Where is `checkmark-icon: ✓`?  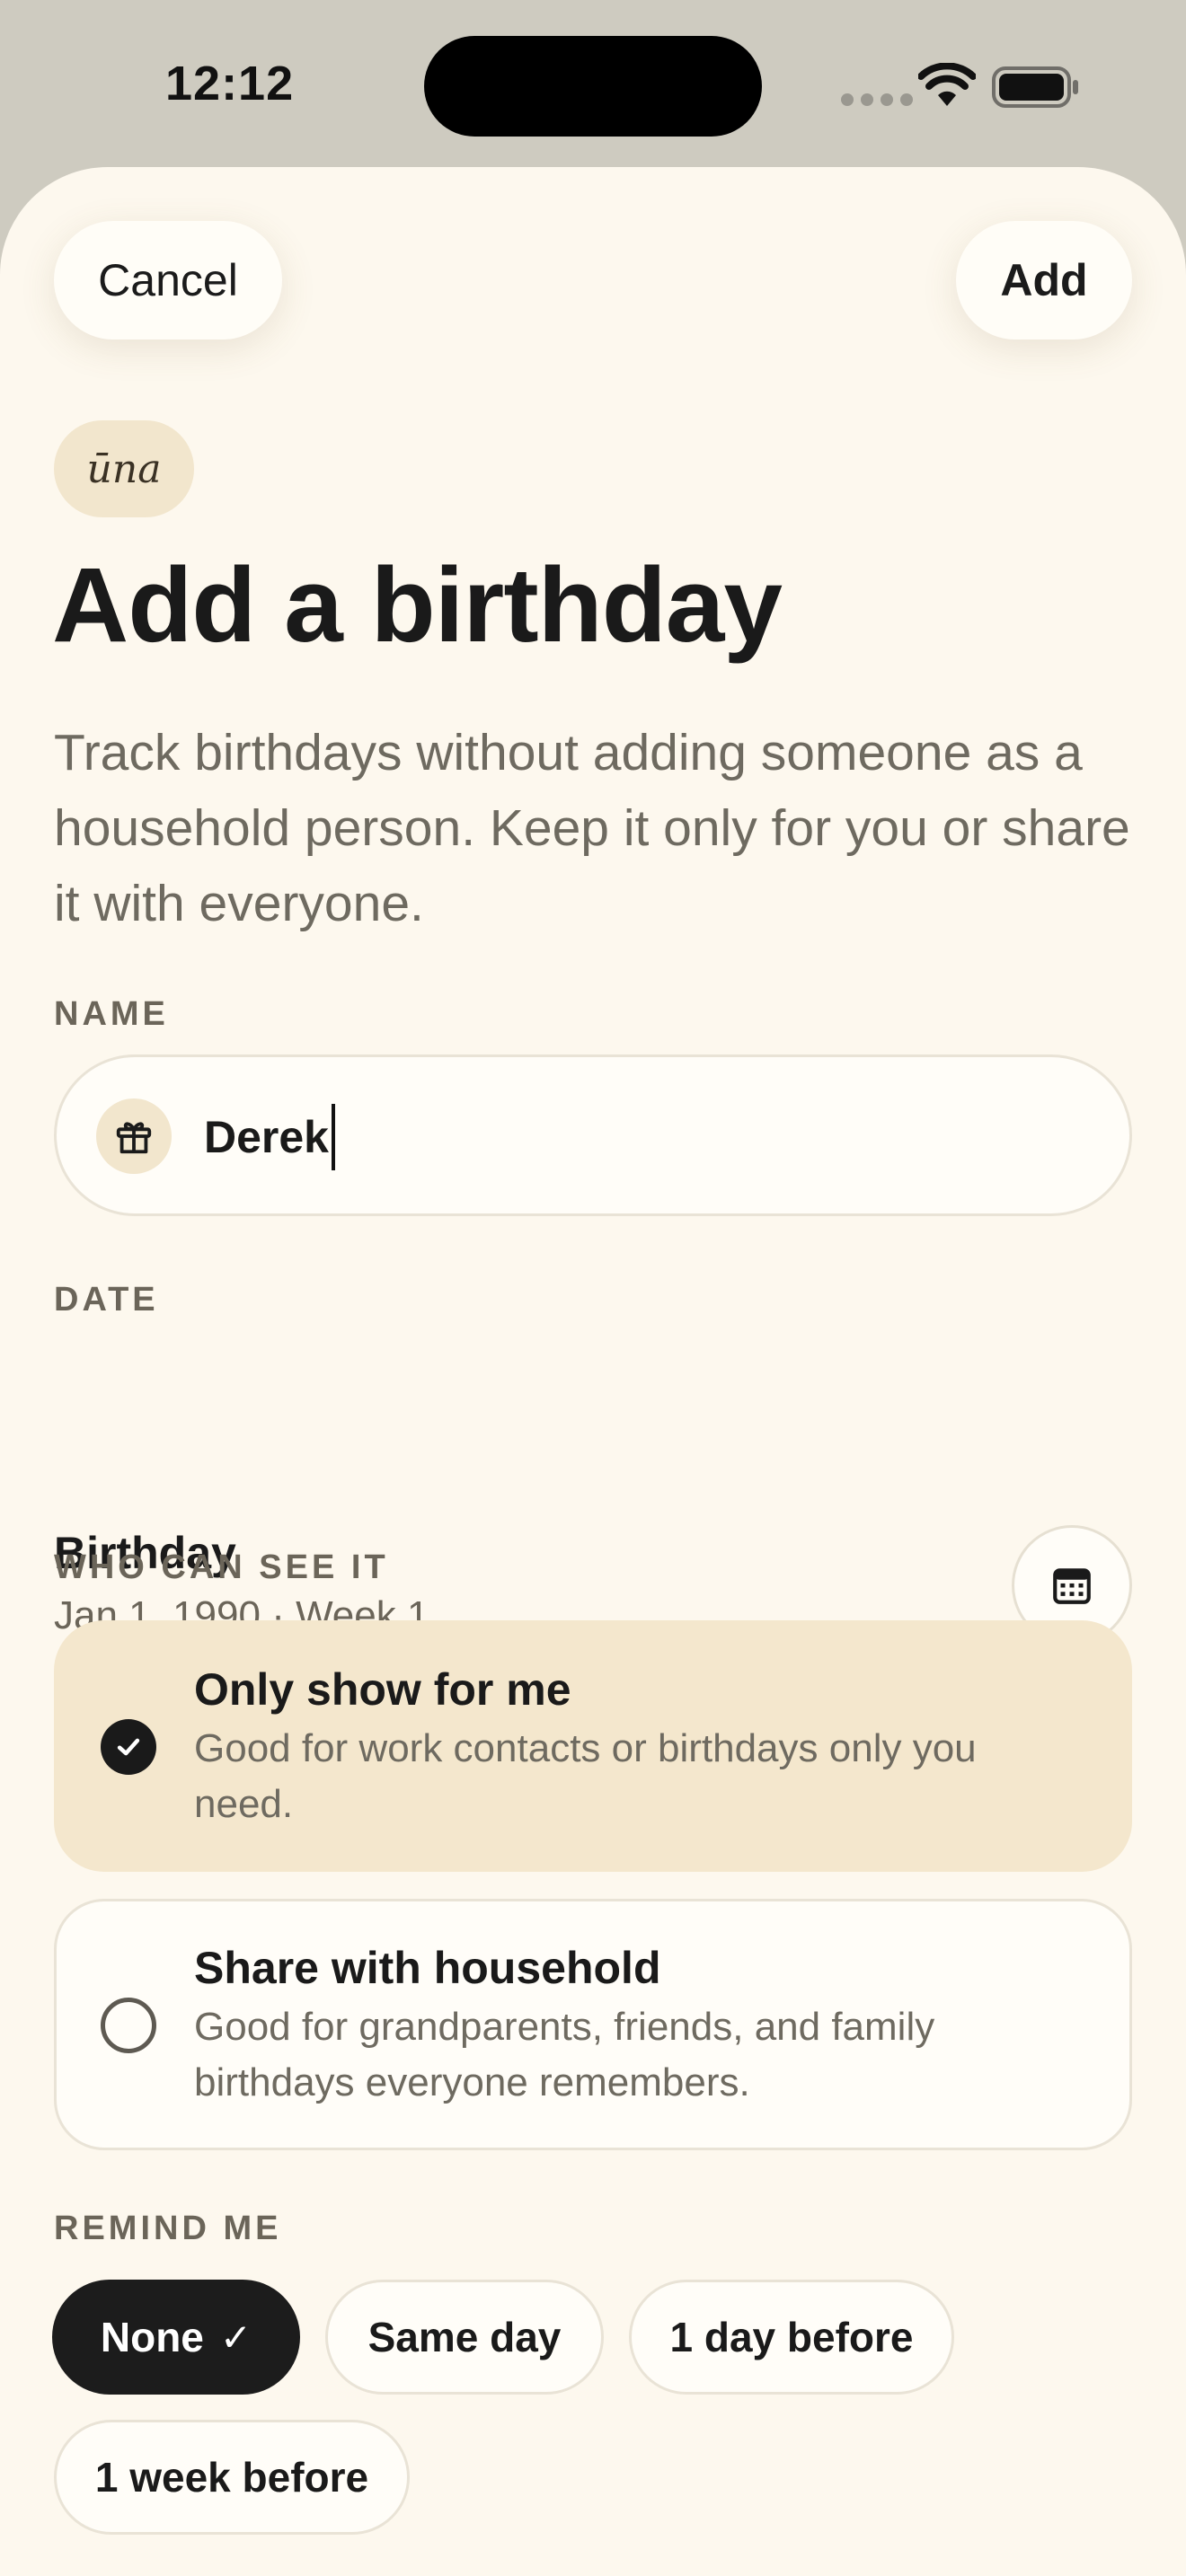
checkmark-icon: ✓ is located at coordinates (235, 2337).